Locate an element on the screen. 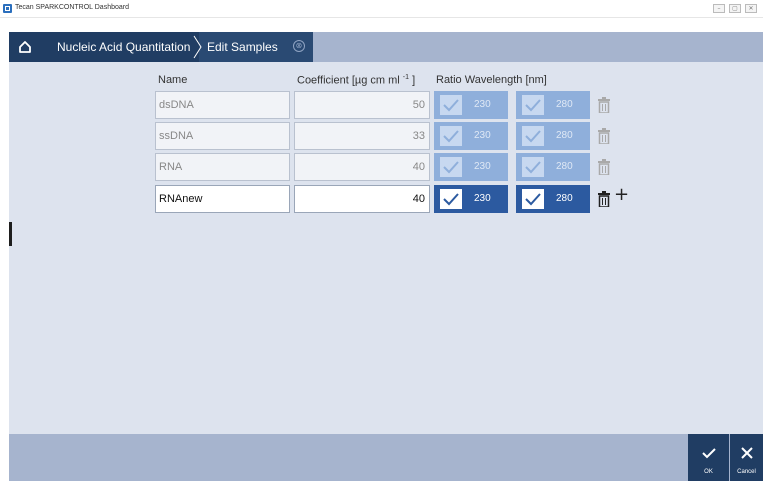 Image resolution: width=763 pixels, height=481 pixels. home-button is located at coordinates (25, 47).